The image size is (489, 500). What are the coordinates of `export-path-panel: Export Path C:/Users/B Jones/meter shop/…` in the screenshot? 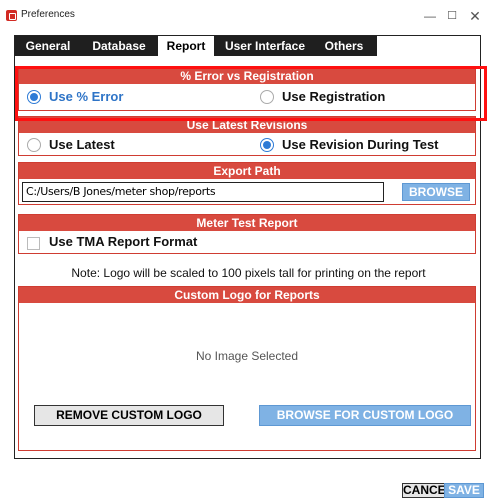 It's located at (247, 183).